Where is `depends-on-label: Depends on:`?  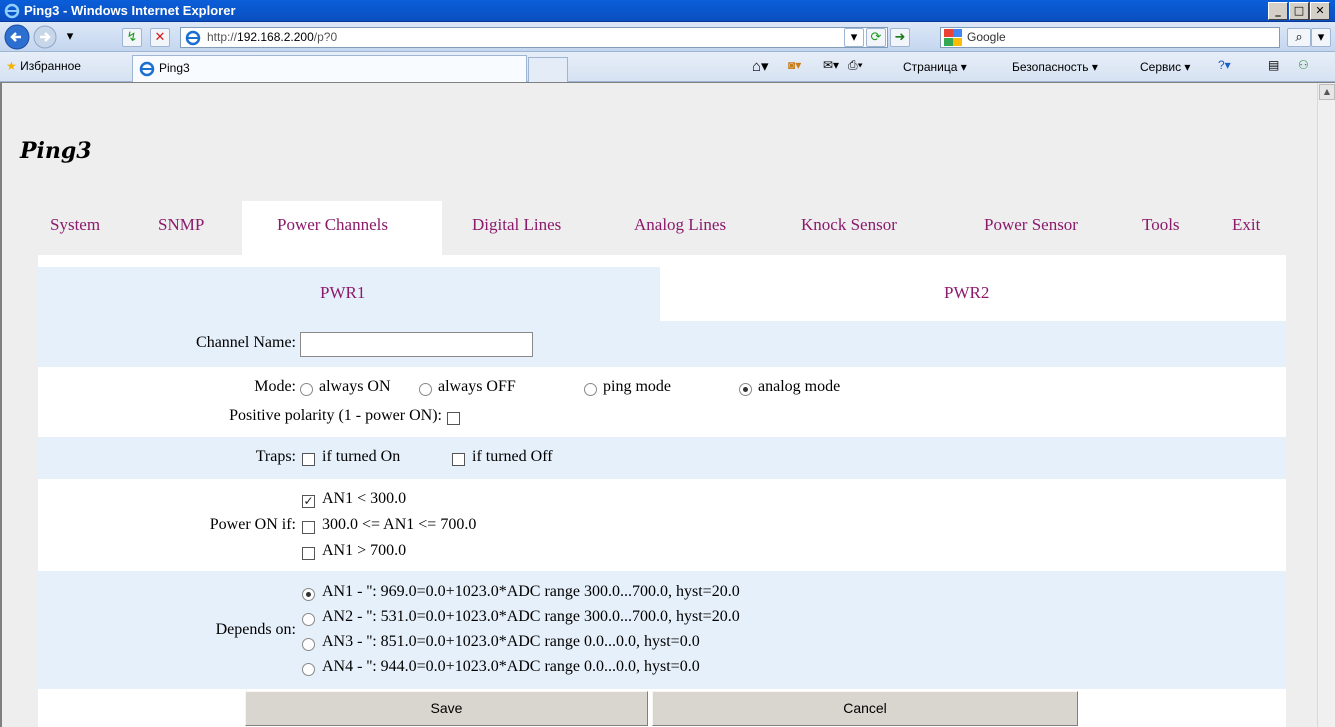
depends-on-label: Depends on: is located at coordinates (255, 629).